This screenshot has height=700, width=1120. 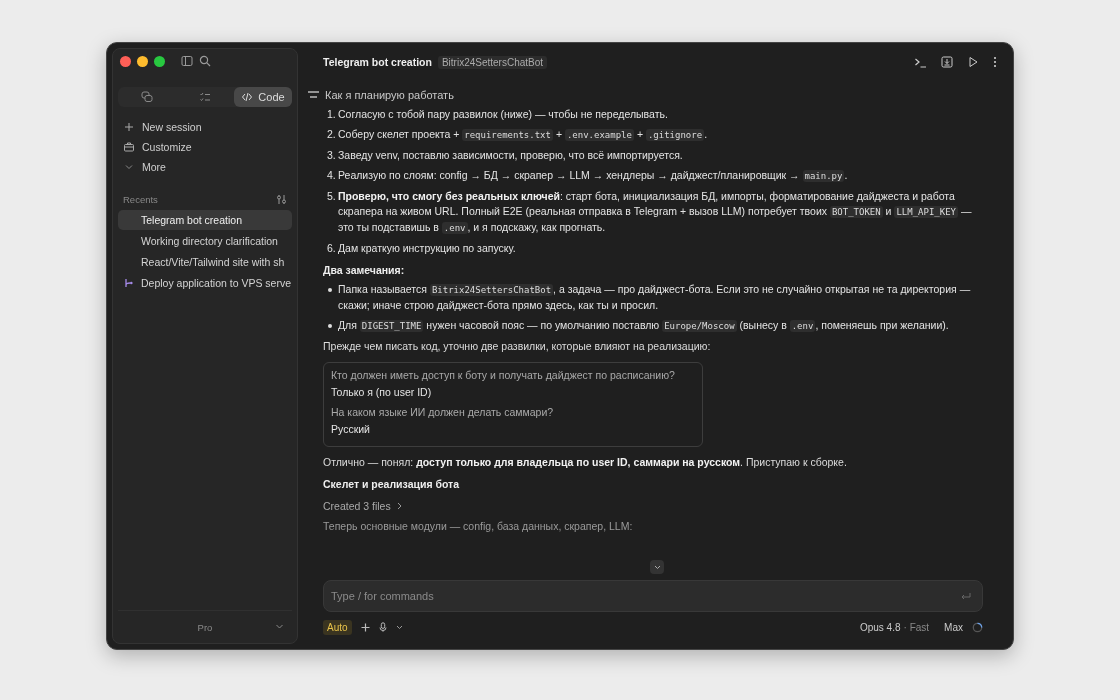 What do you see at coordinates (332, 175) in the screenshot?
I see `list-number: 4.` at bounding box center [332, 175].